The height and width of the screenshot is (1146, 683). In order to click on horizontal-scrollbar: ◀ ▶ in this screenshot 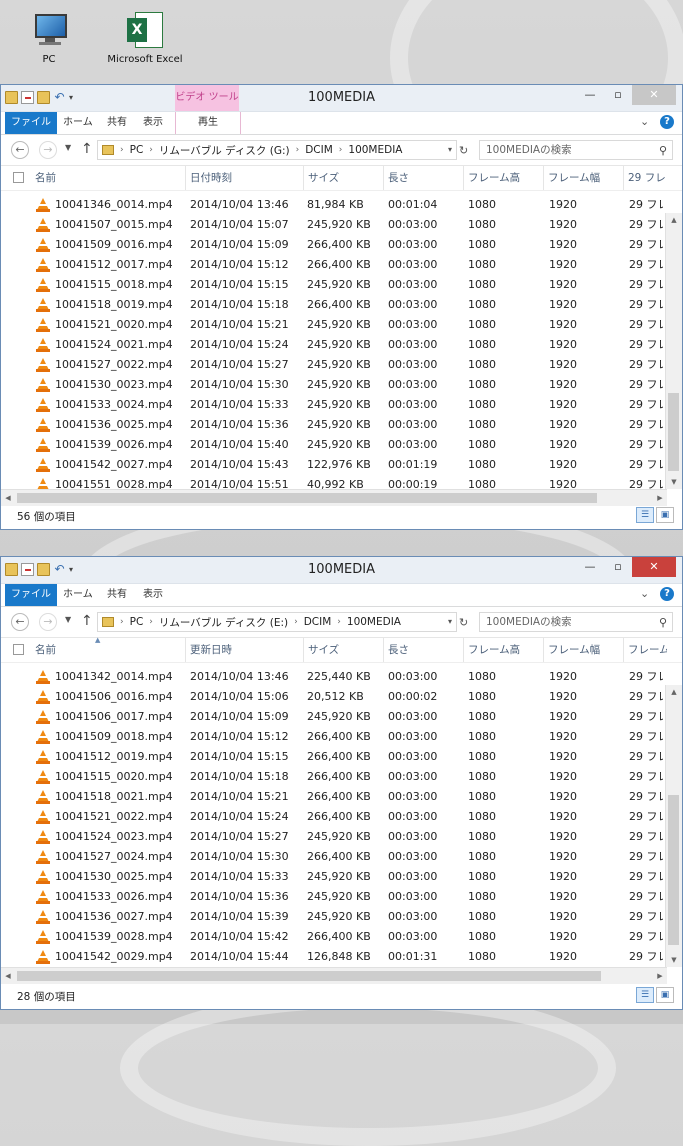, I will do `click(334, 975)`.